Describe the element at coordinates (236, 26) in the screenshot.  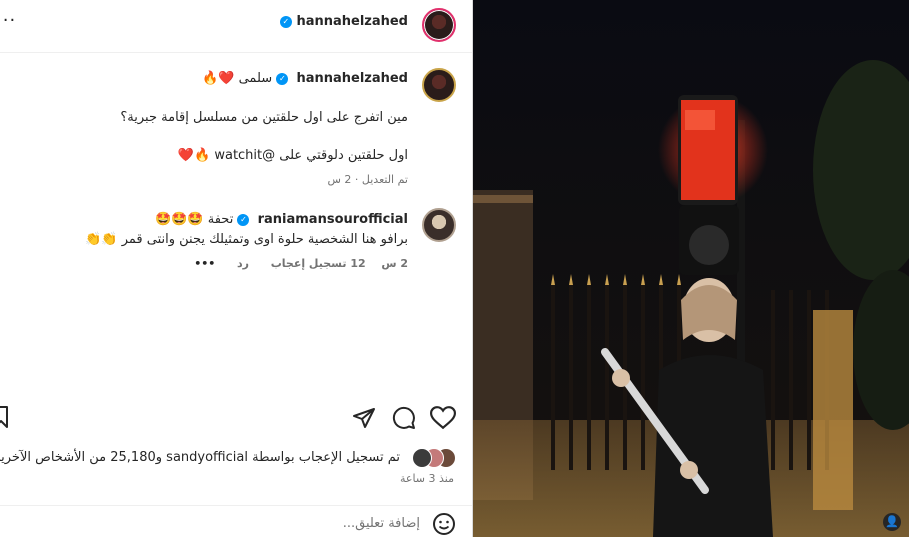
I see `post-header: ··· ✓ hannahelzahed` at that location.